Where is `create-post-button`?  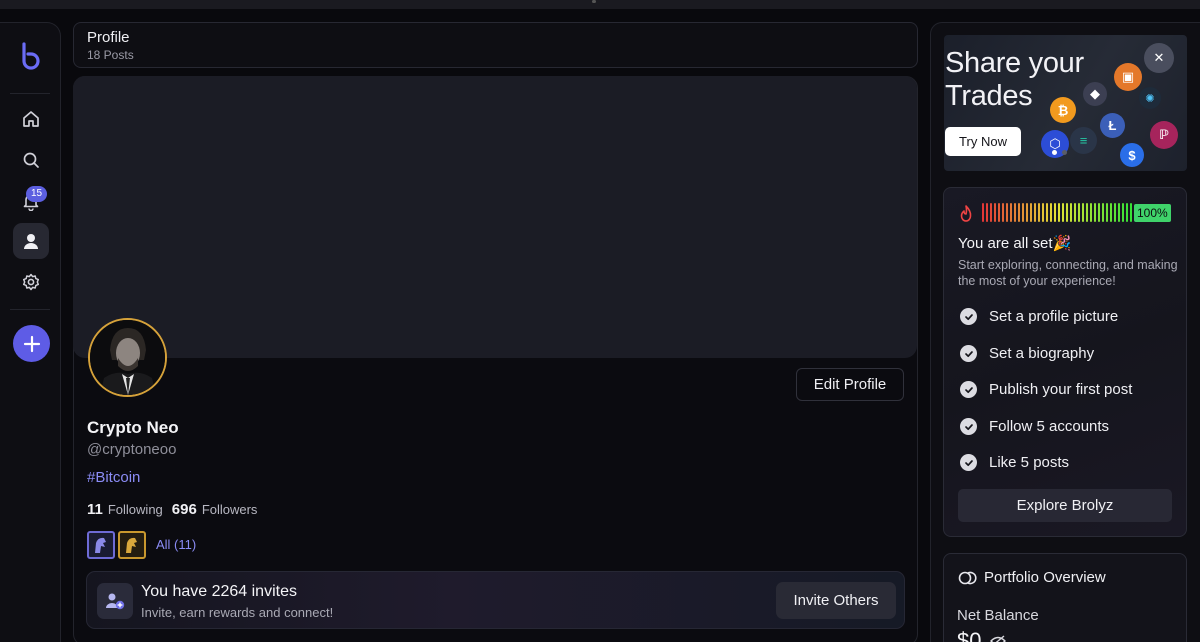 create-post-button is located at coordinates (31, 343).